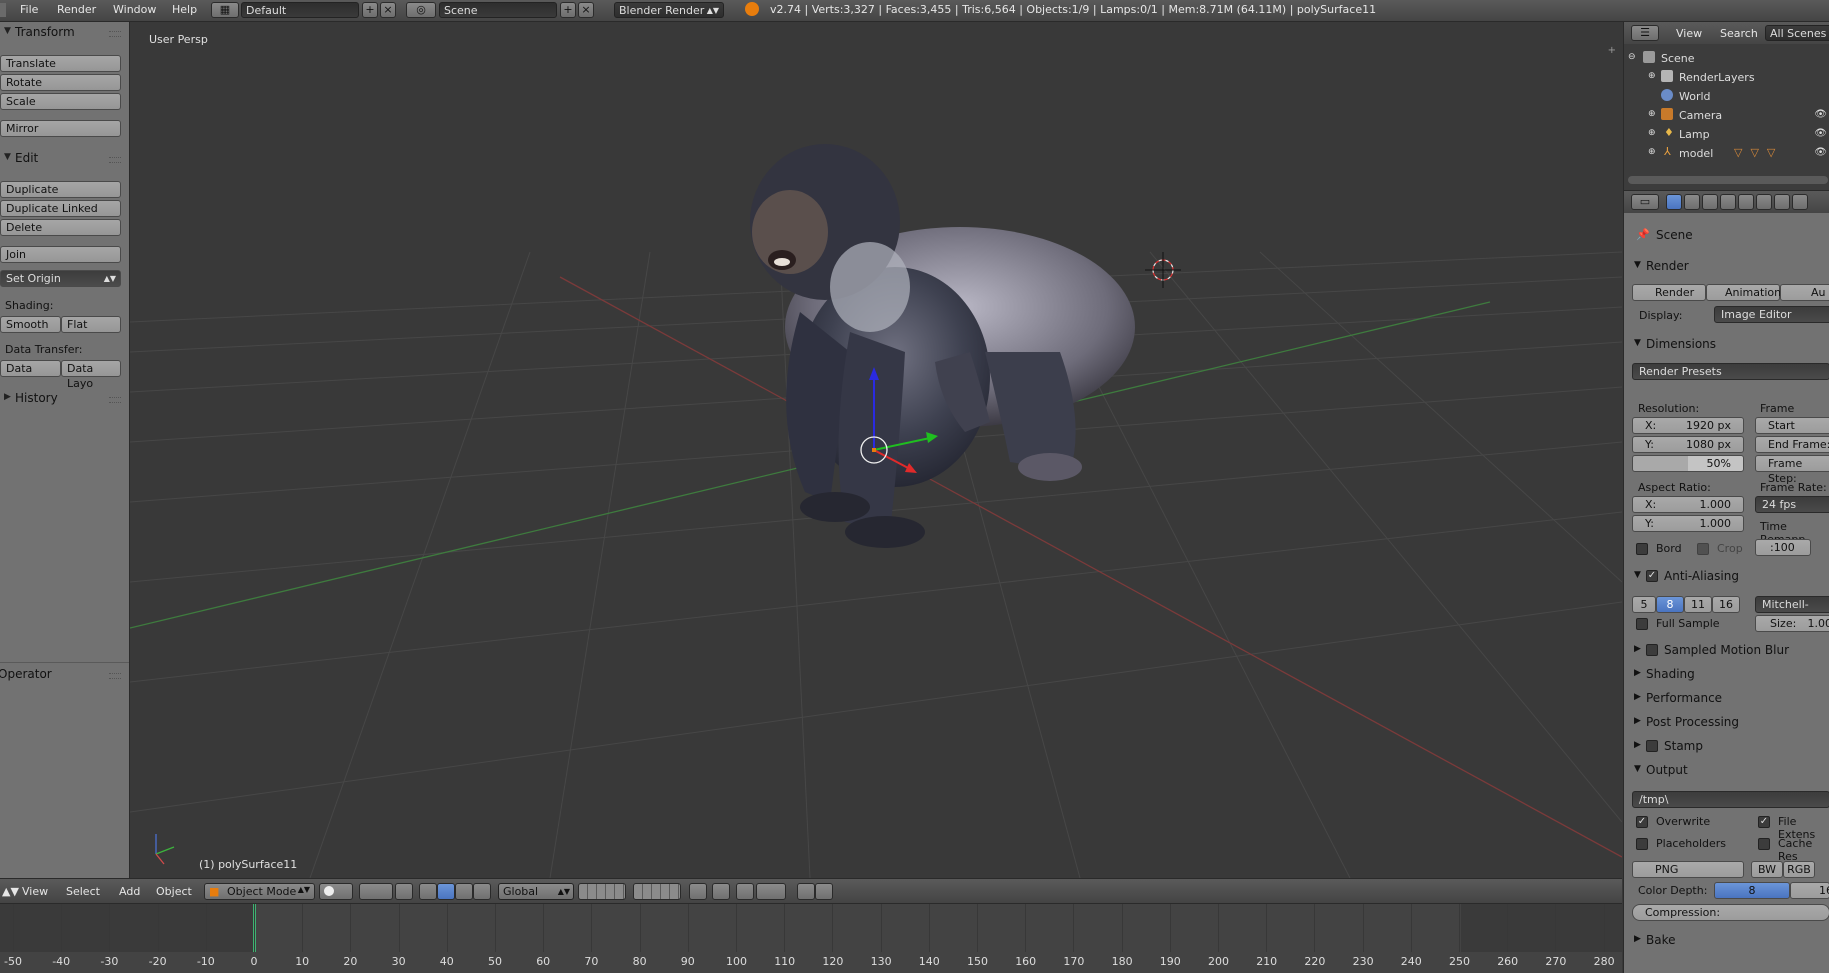 The image size is (1829, 973). Describe the element at coordinates (1688, 463) in the screenshot. I see `resolution-percentage-slider: 50%` at that location.